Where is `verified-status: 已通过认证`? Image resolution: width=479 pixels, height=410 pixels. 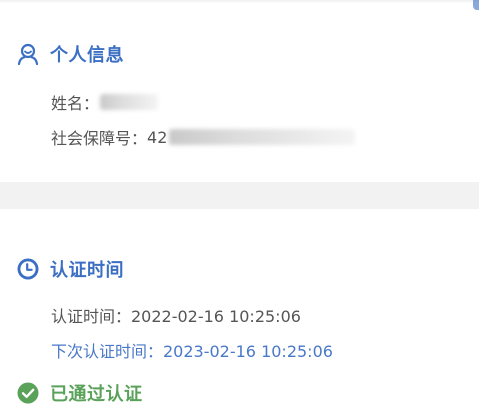
verified-status: 已通过认证 is located at coordinates (79, 393).